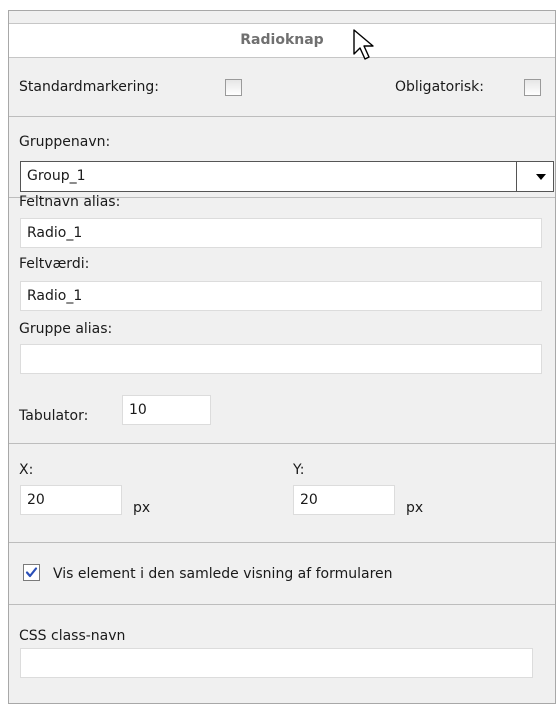 This screenshot has width=556, height=711. Describe the element at coordinates (532, 87) in the screenshot. I see `required-checkbox` at that location.